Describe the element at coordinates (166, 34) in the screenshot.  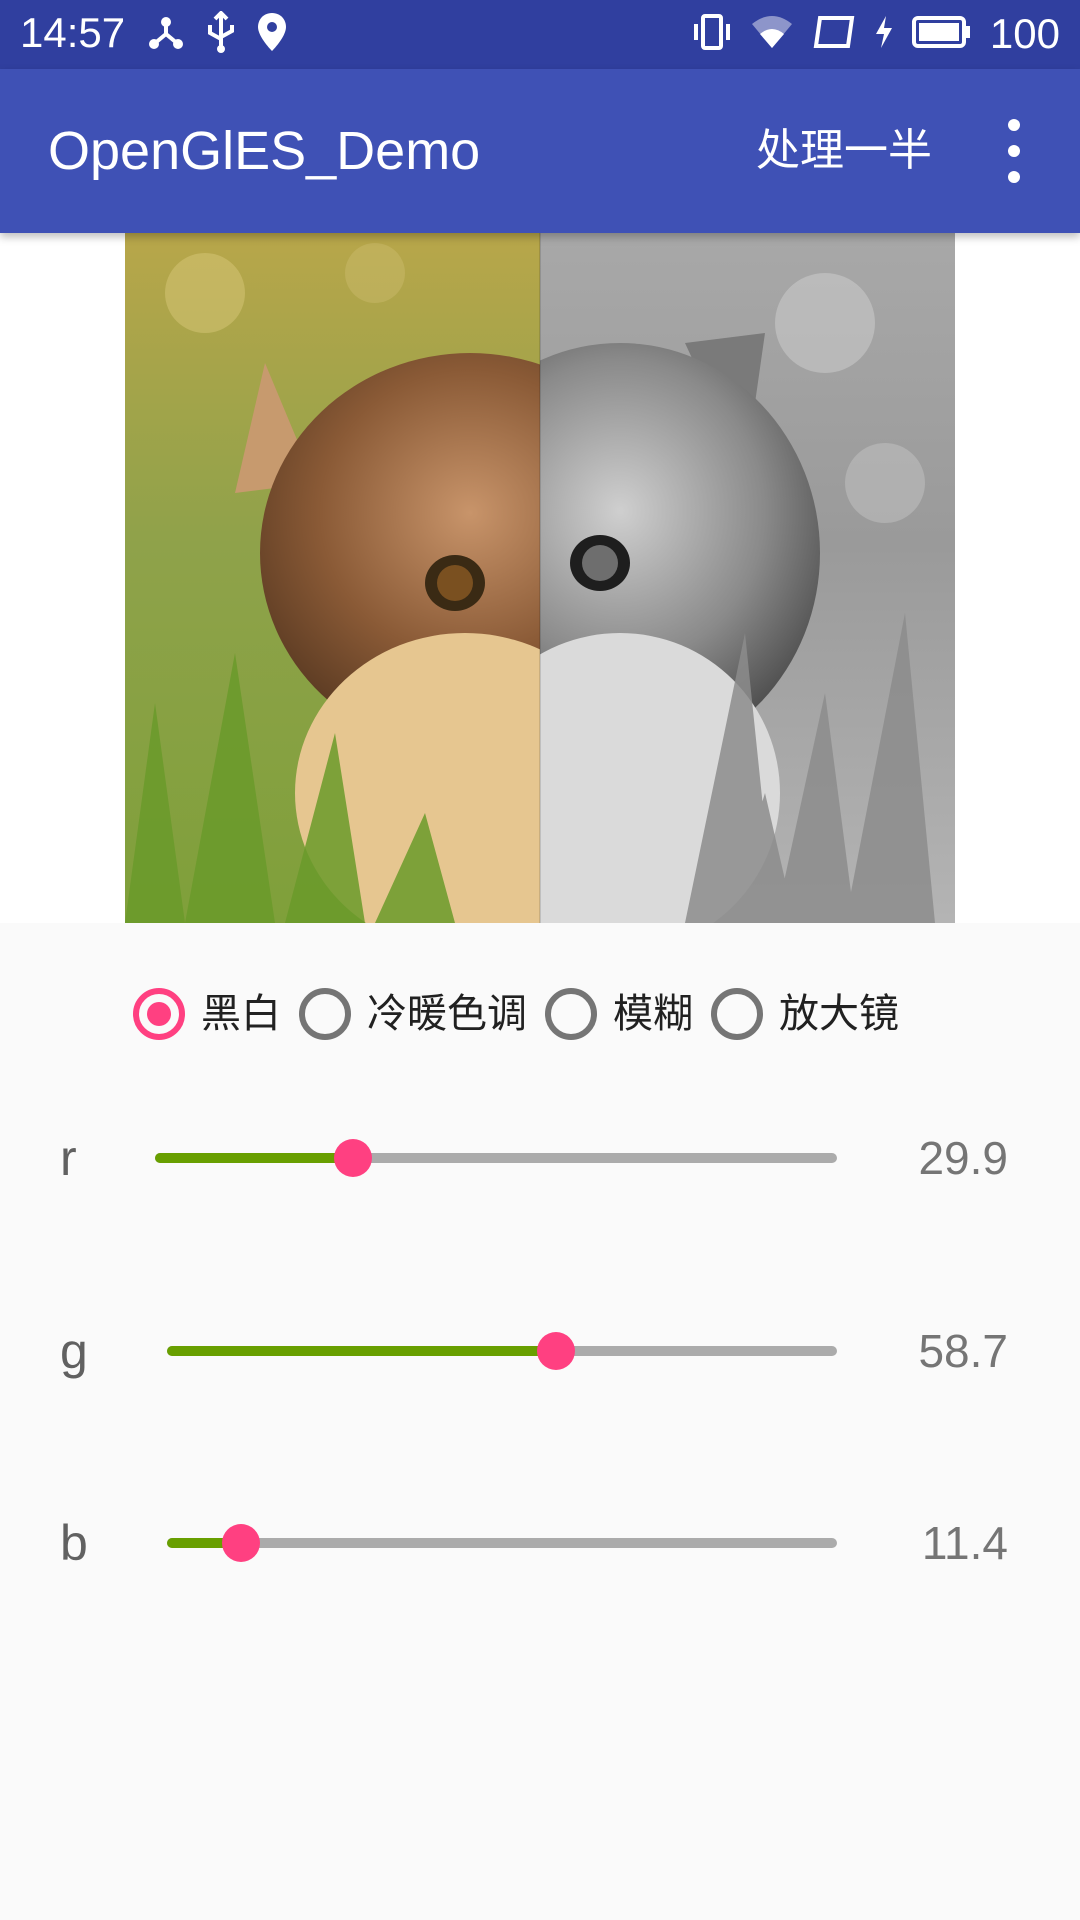
I see `share-icon` at that location.